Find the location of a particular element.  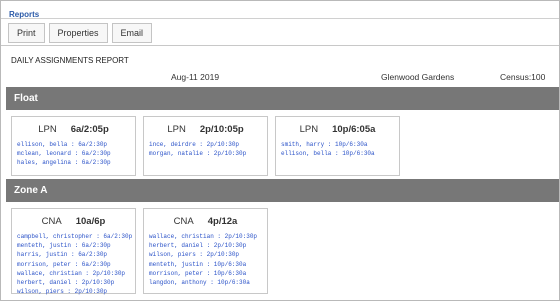

email-button: Email is located at coordinates (132, 33).